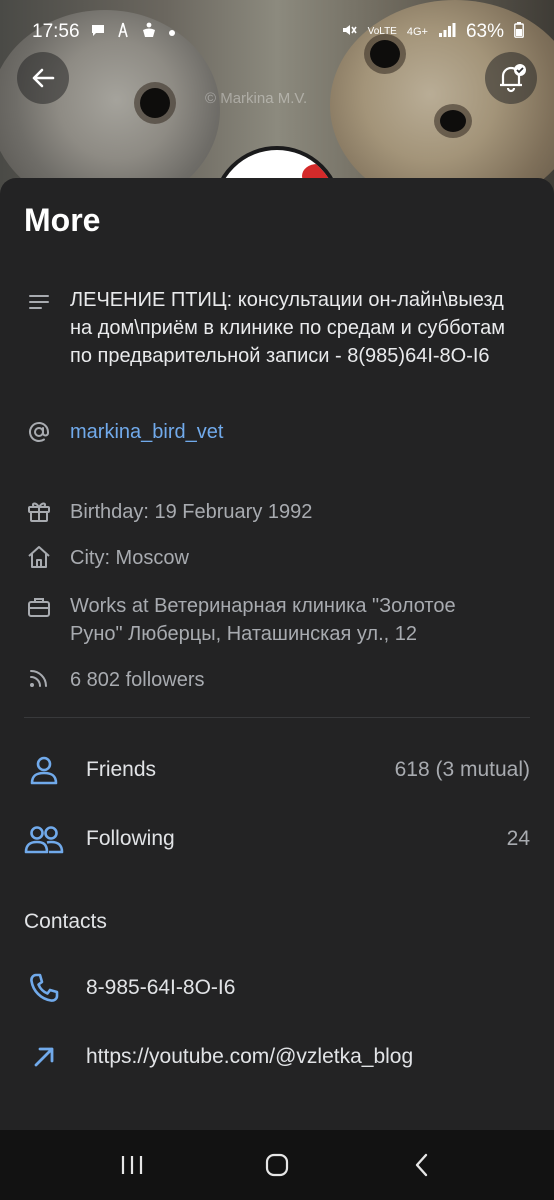 The width and height of the screenshot is (554, 1200). What do you see at coordinates (56, 31) in the screenshot?
I see `status-time: 17:56` at bounding box center [56, 31].